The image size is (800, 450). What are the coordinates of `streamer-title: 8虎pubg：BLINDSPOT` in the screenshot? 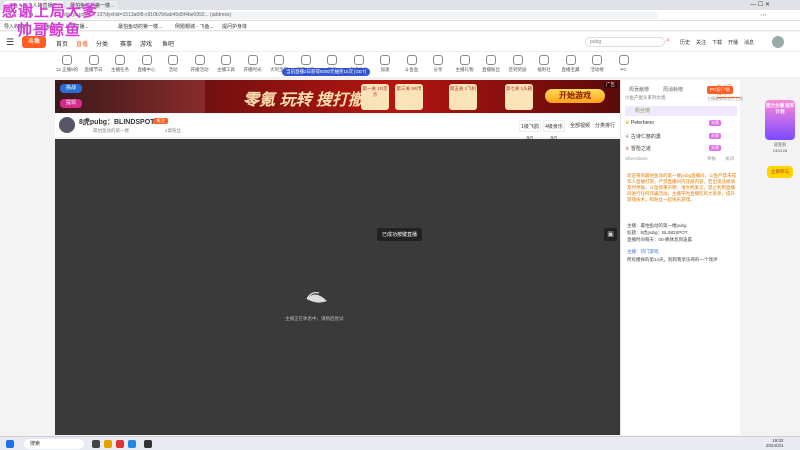 It's located at (117, 122).